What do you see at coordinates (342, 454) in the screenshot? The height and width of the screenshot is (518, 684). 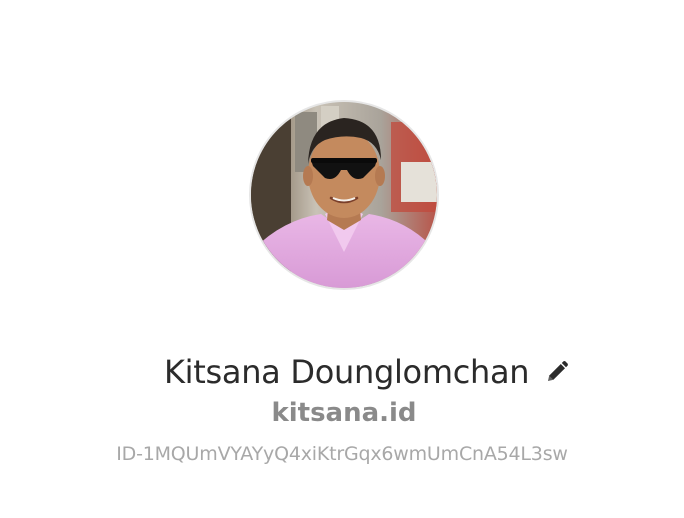 I see `user-id: ID-1MQUmVYAYyQ4xiKtrGqx6wmUmCnA54L3sw` at bounding box center [342, 454].